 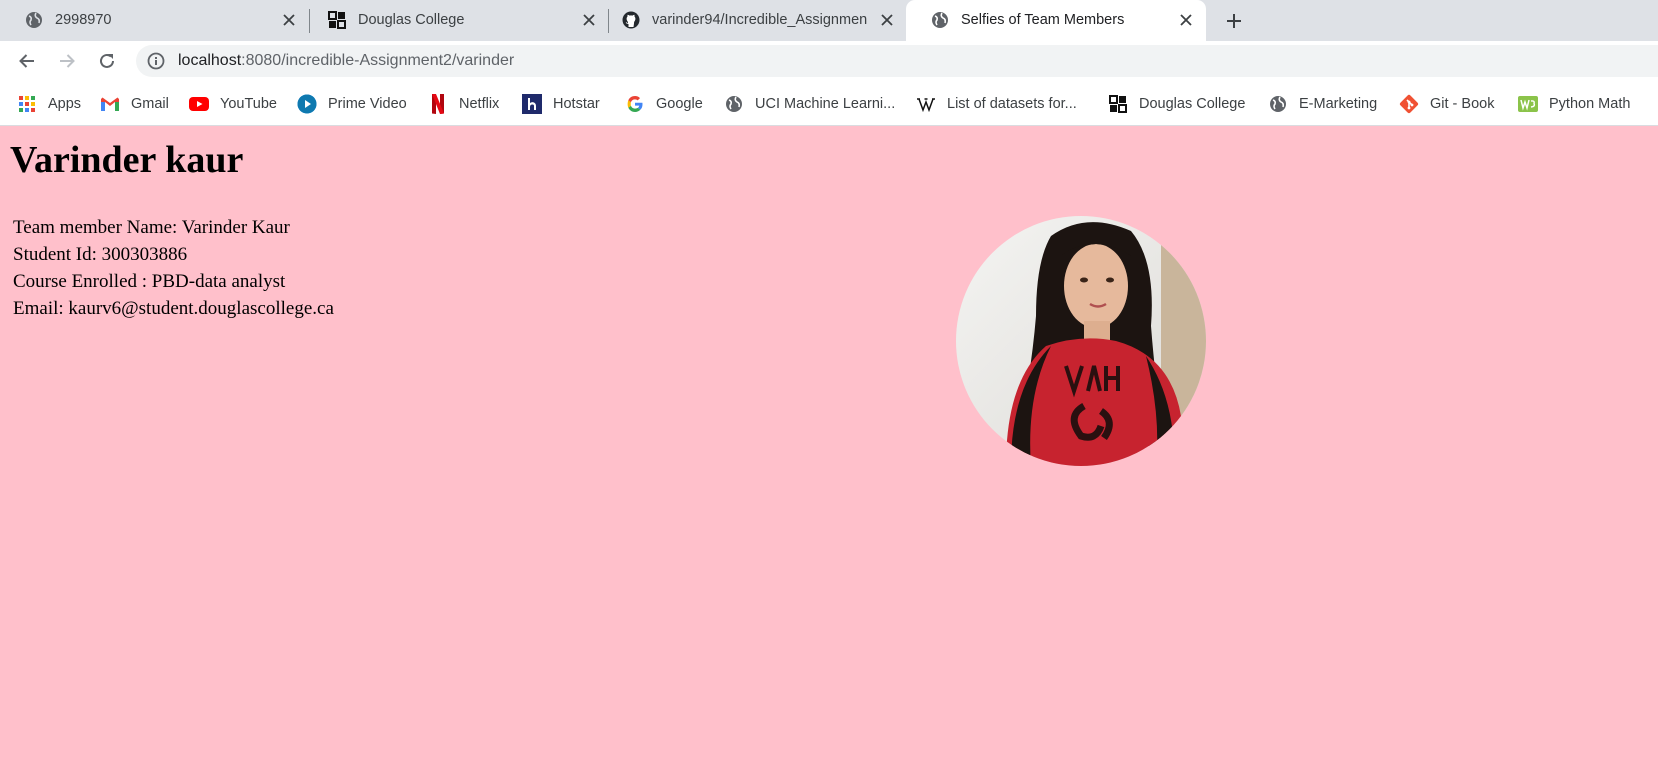 I want to click on page-title: Varinder kaur, so click(x=127, y=160).